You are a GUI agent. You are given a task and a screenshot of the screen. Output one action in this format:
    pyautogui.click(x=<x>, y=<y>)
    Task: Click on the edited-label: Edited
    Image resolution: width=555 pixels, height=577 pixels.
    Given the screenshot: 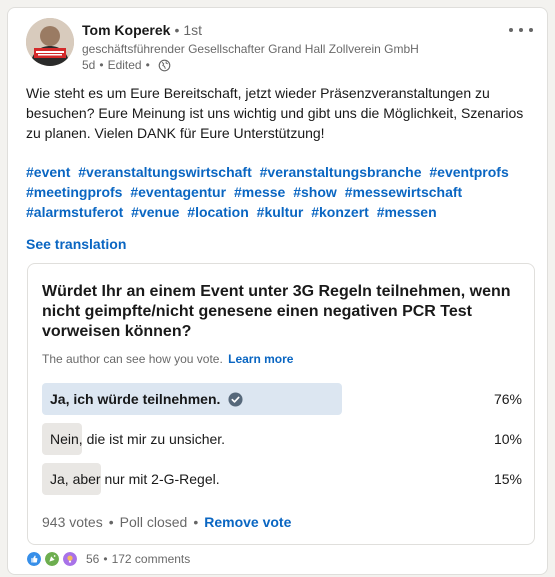 What is the action you would take?
    pyautogui.click(x=124, y=65)
    